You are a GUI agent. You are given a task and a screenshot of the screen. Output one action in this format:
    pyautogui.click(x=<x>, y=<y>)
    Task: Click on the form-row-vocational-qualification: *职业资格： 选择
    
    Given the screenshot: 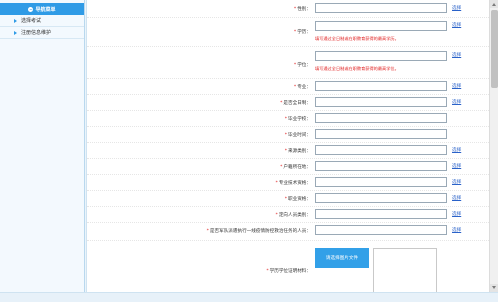 What is the action you would take?
    pyautogui.click(x=288, y=198)
    